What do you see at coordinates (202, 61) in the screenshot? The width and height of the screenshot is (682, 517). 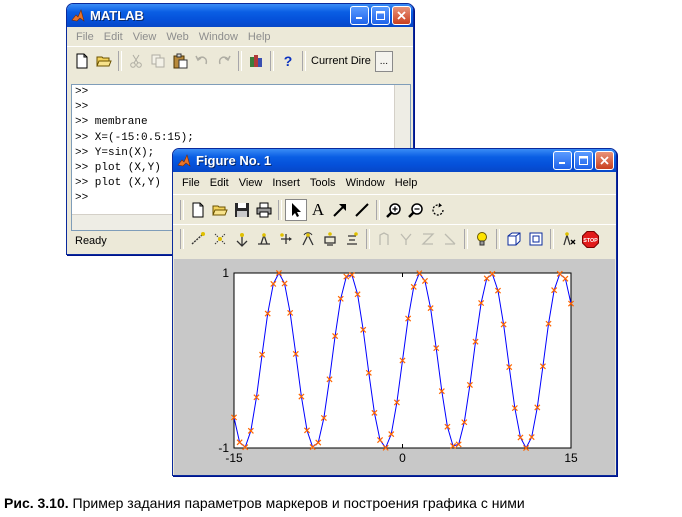 I see `undo-button` at bounding box center [202, 61].